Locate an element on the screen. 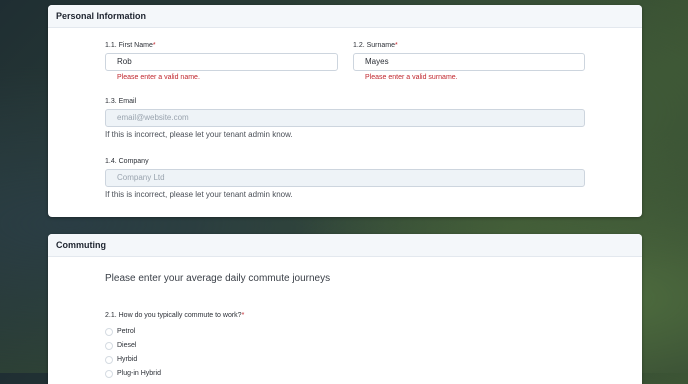  email-field: email@website.com is located at coordinates (345, 118).